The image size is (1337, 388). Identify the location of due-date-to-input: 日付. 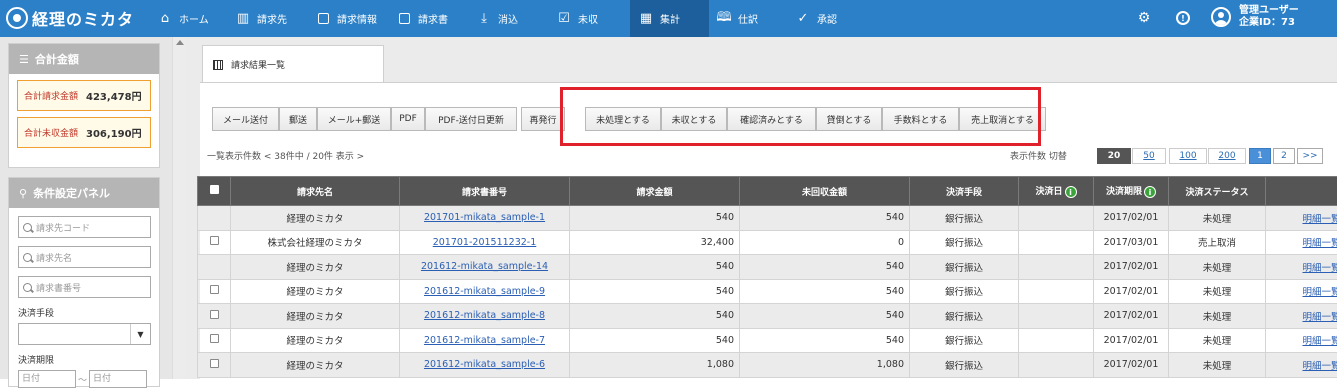
(118, 379).